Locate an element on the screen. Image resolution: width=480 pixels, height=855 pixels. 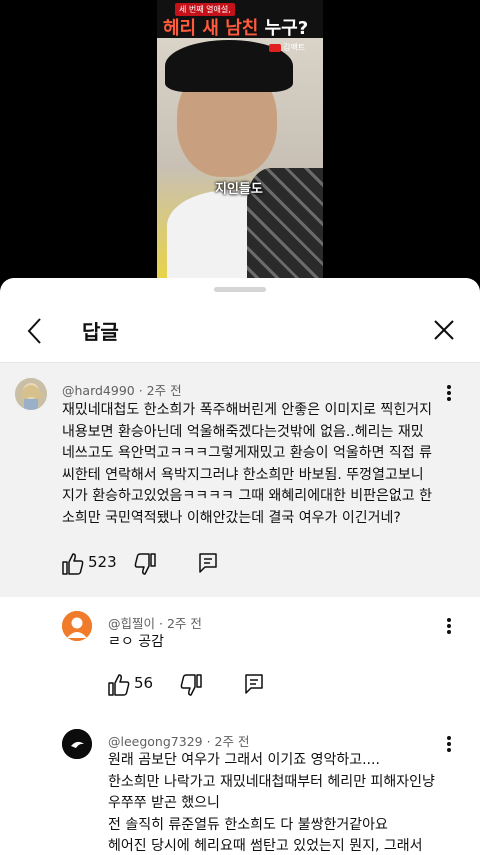
drag-handle is located at coordinates (240, 289).